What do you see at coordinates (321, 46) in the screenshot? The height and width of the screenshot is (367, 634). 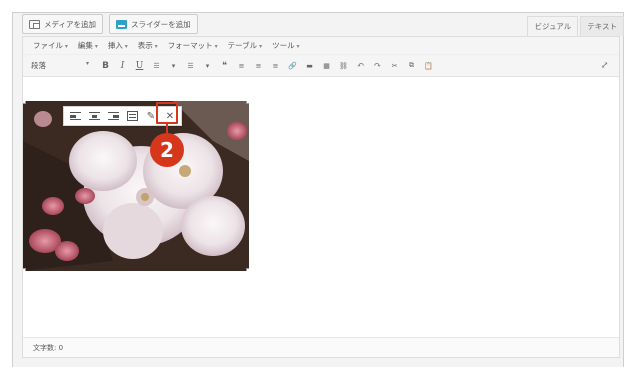 I see `menubar: ファイル 編集 挿入 表示 フォーマット テーブル ツール` at bounding box center [321, 46].